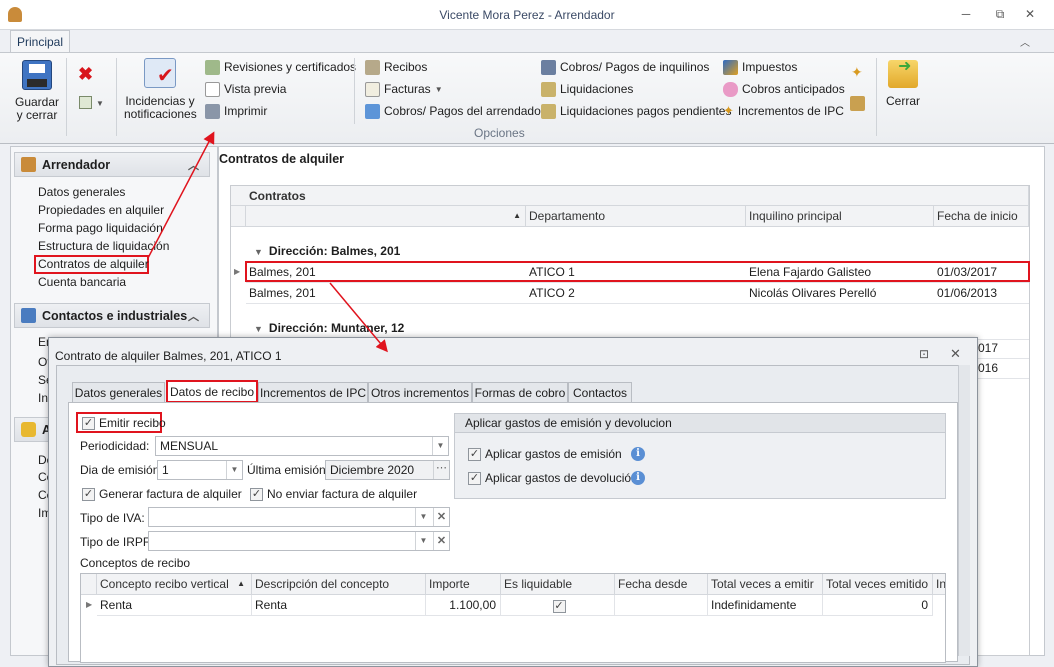  I want to click on arrow-to-dialog, so click(358, 317).